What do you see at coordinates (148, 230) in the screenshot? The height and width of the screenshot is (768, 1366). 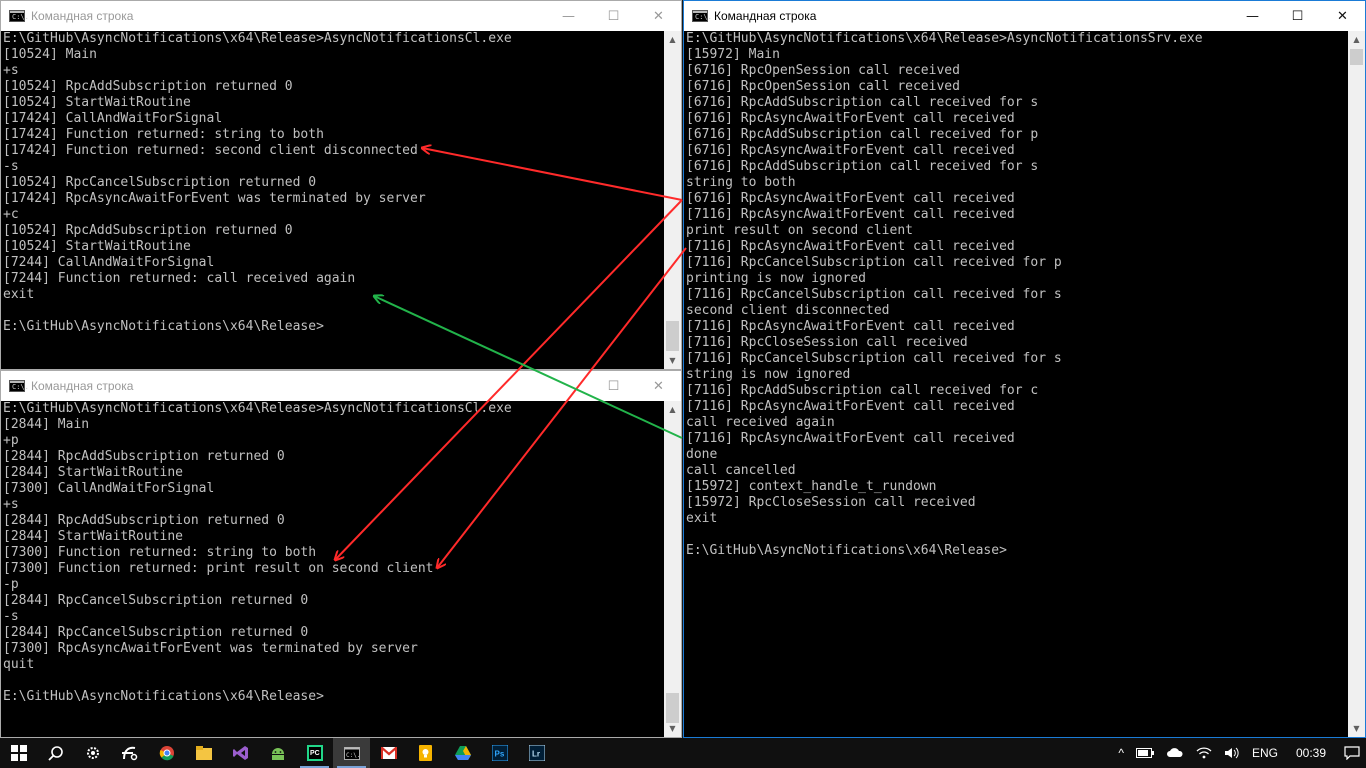 I see `console-line: [10524] RpcAddSubscription returned 0` at bounding box center [148, 230].